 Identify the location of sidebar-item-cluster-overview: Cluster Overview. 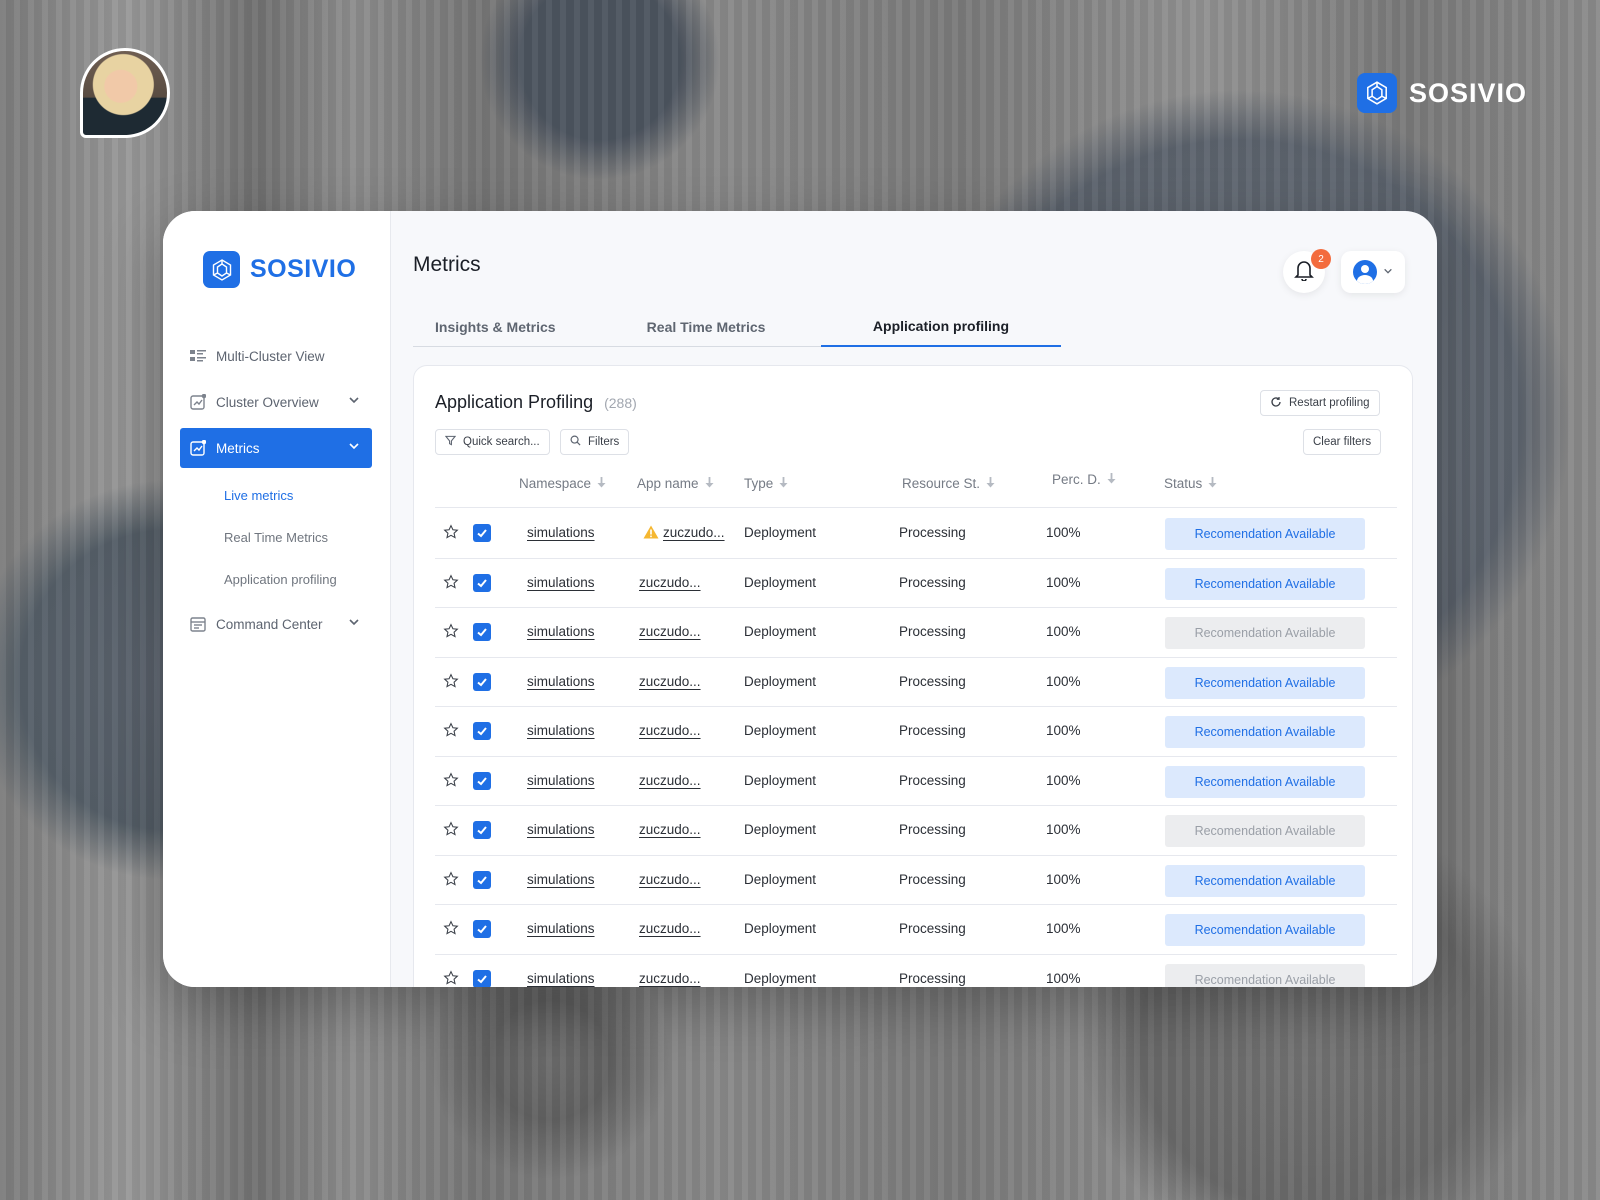
(276, 402).